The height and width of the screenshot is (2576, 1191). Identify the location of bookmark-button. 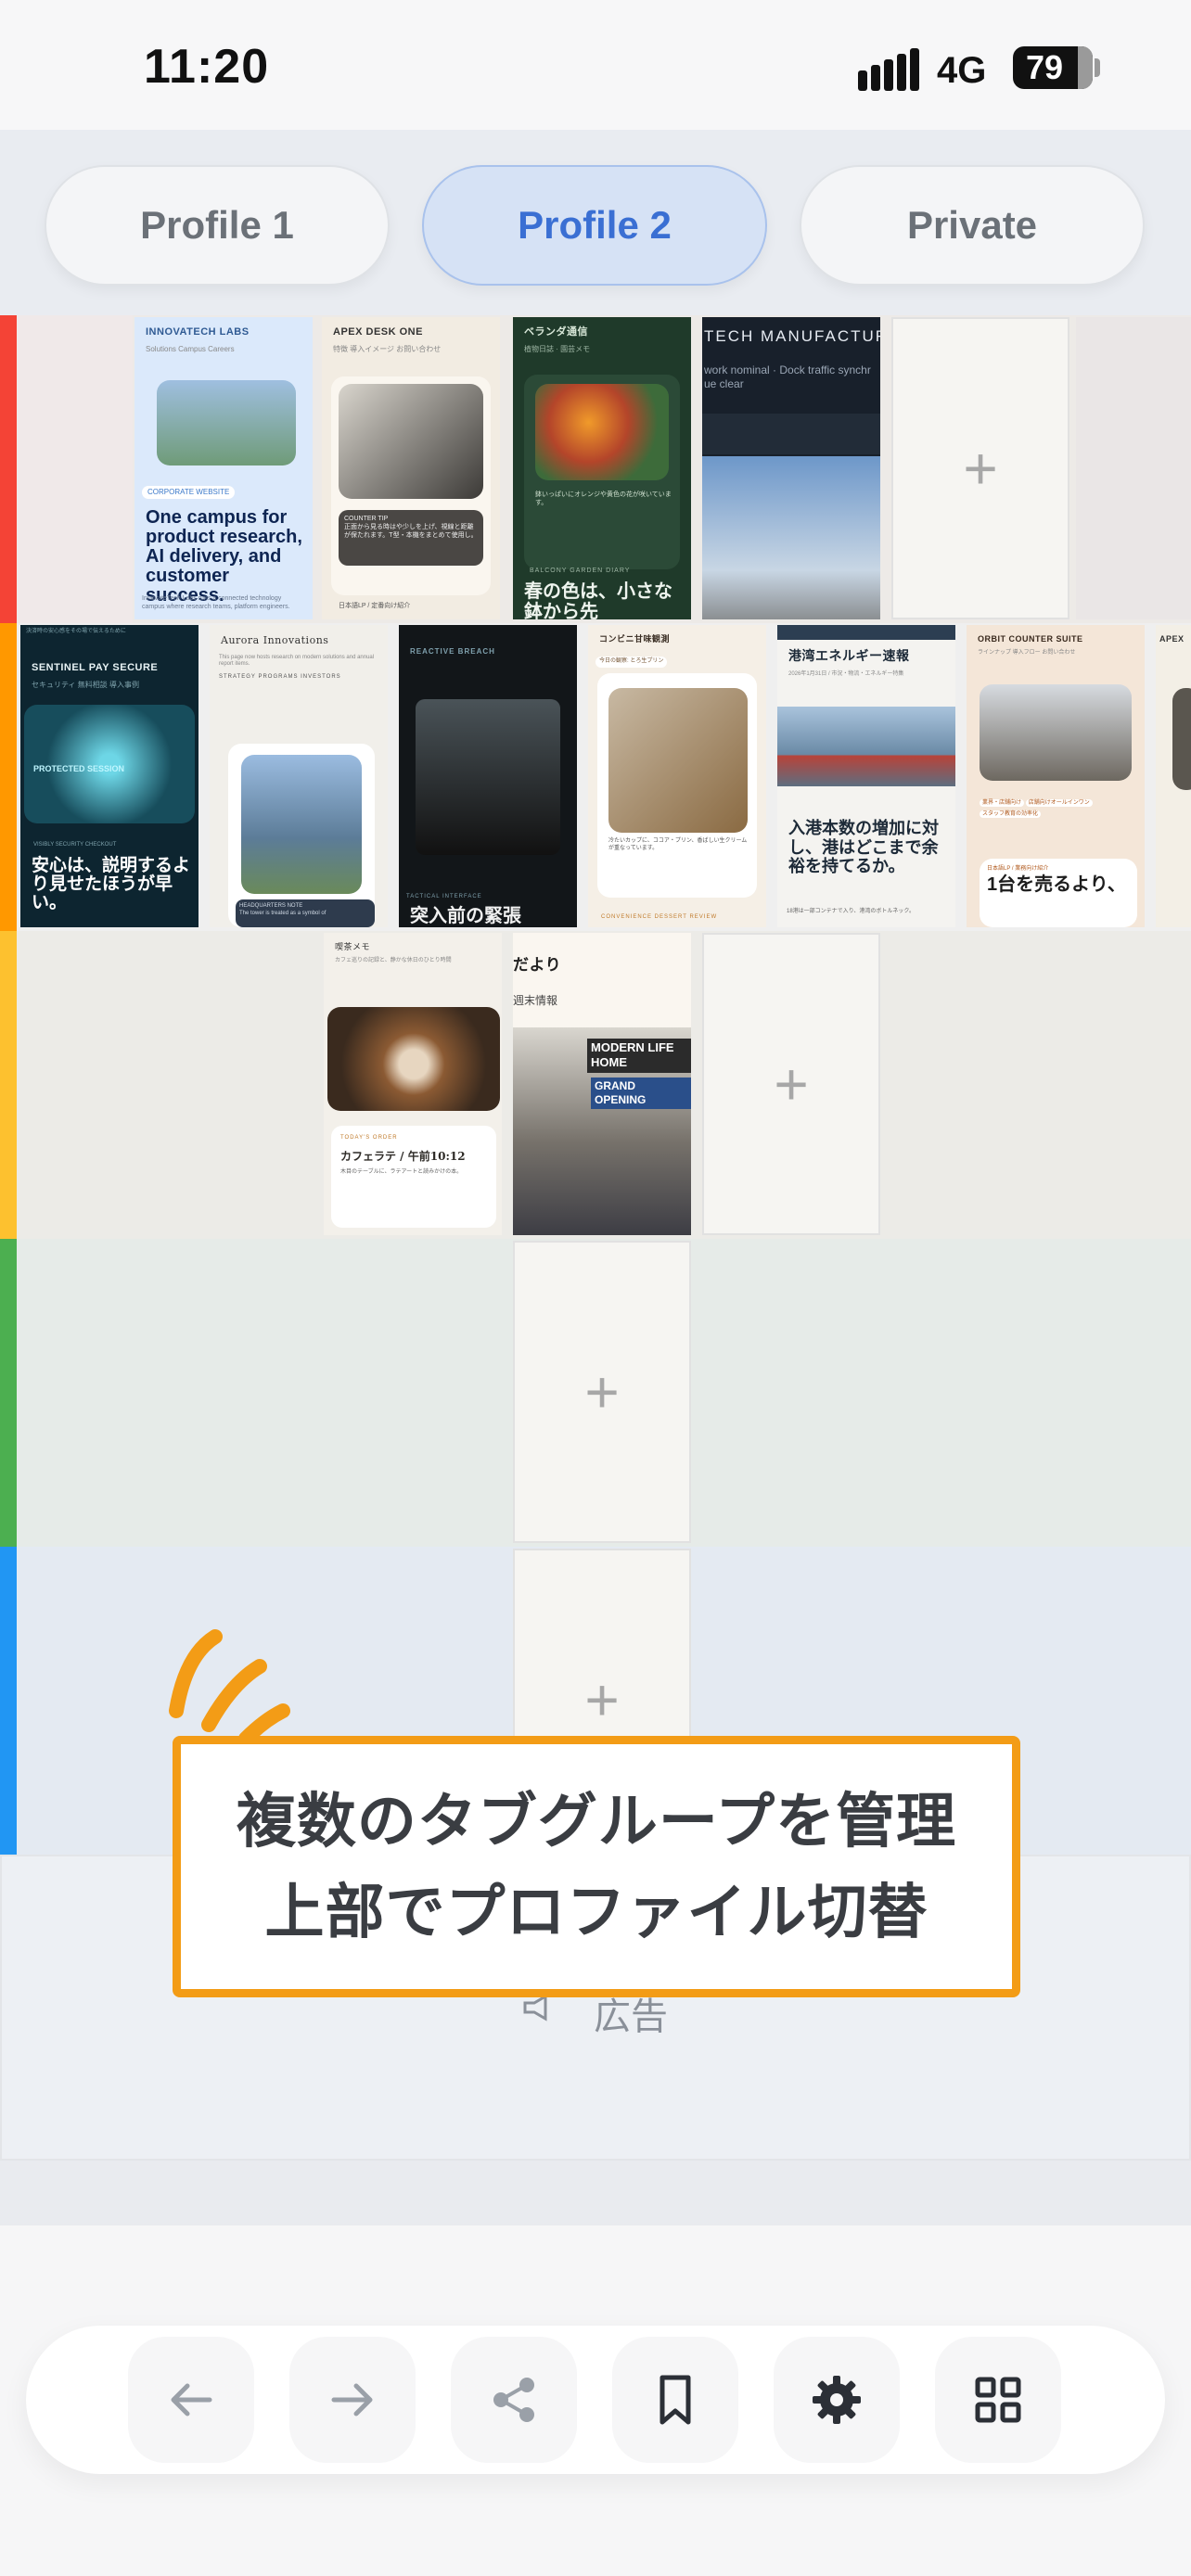
(675, 2400).